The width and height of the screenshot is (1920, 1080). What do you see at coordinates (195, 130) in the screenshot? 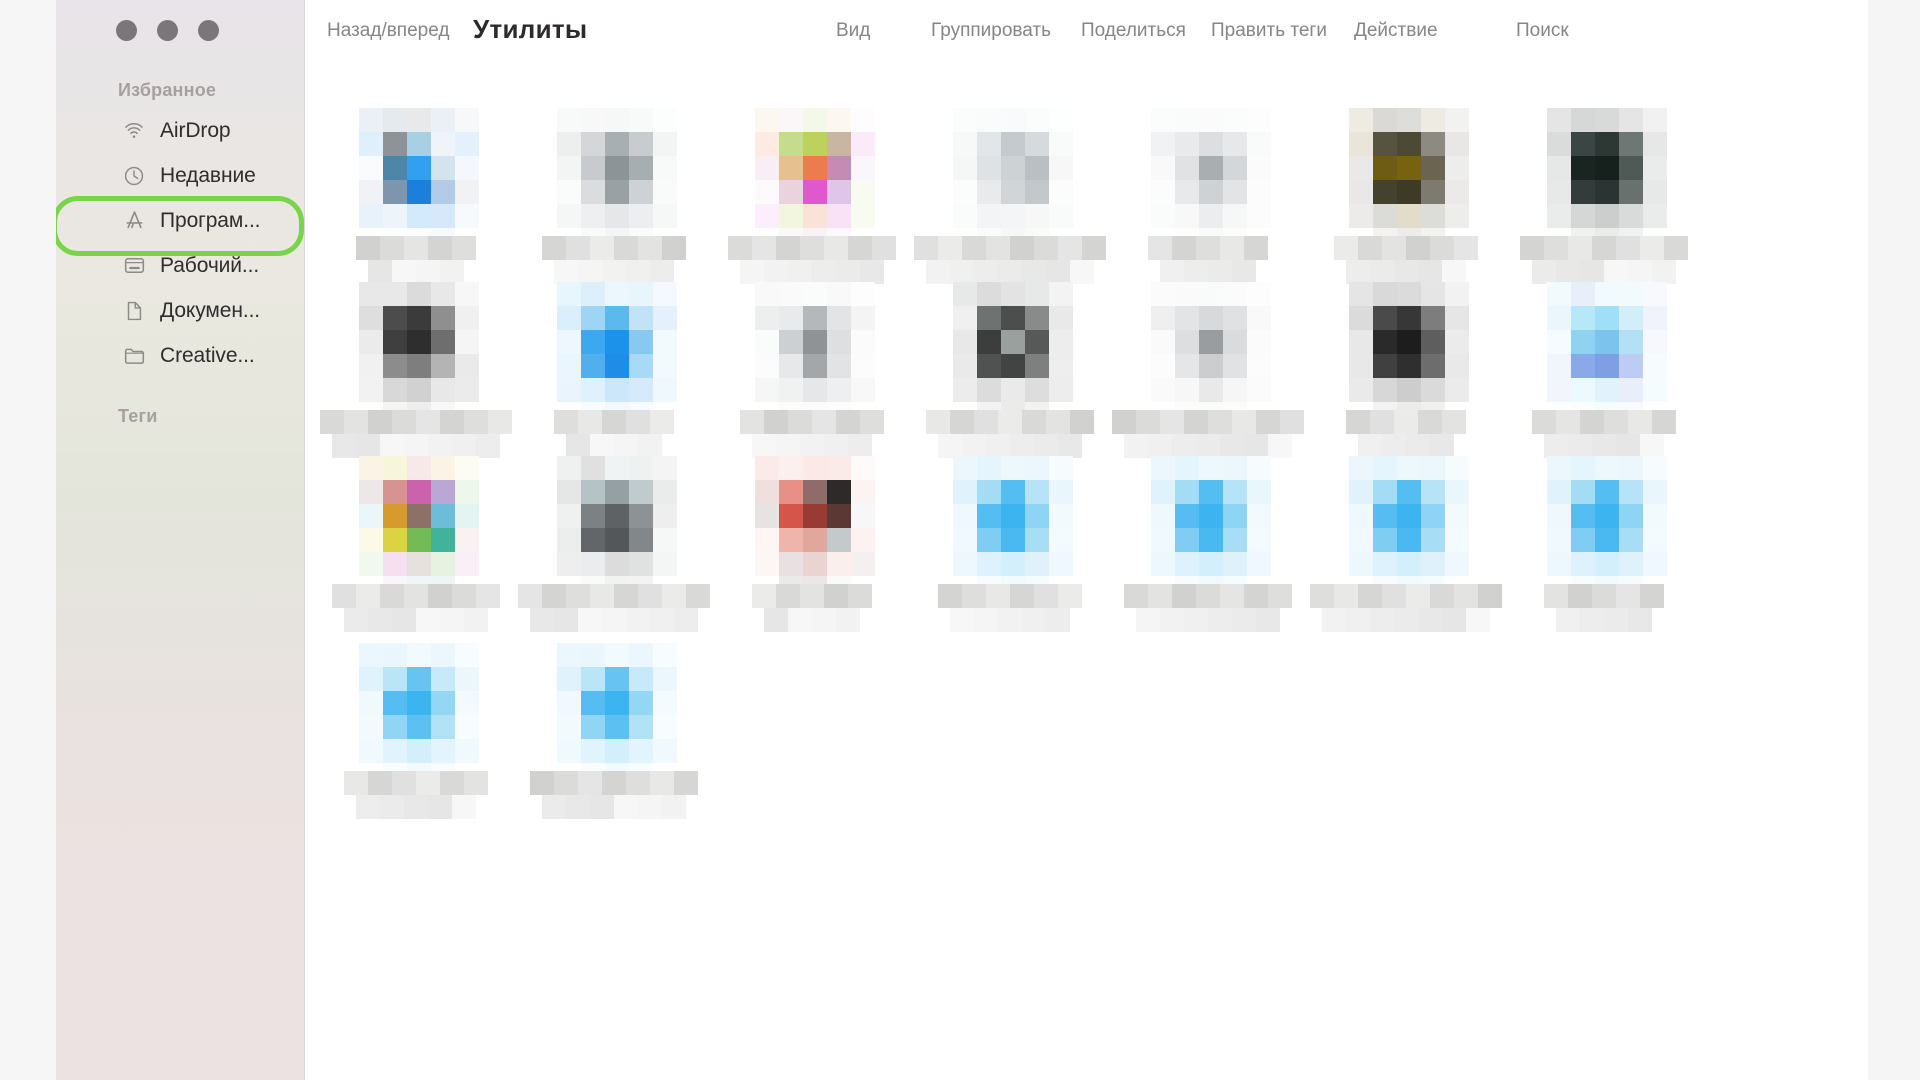
I see `sidebar-item-label: AirDrop` at bounding box center [195, 130].